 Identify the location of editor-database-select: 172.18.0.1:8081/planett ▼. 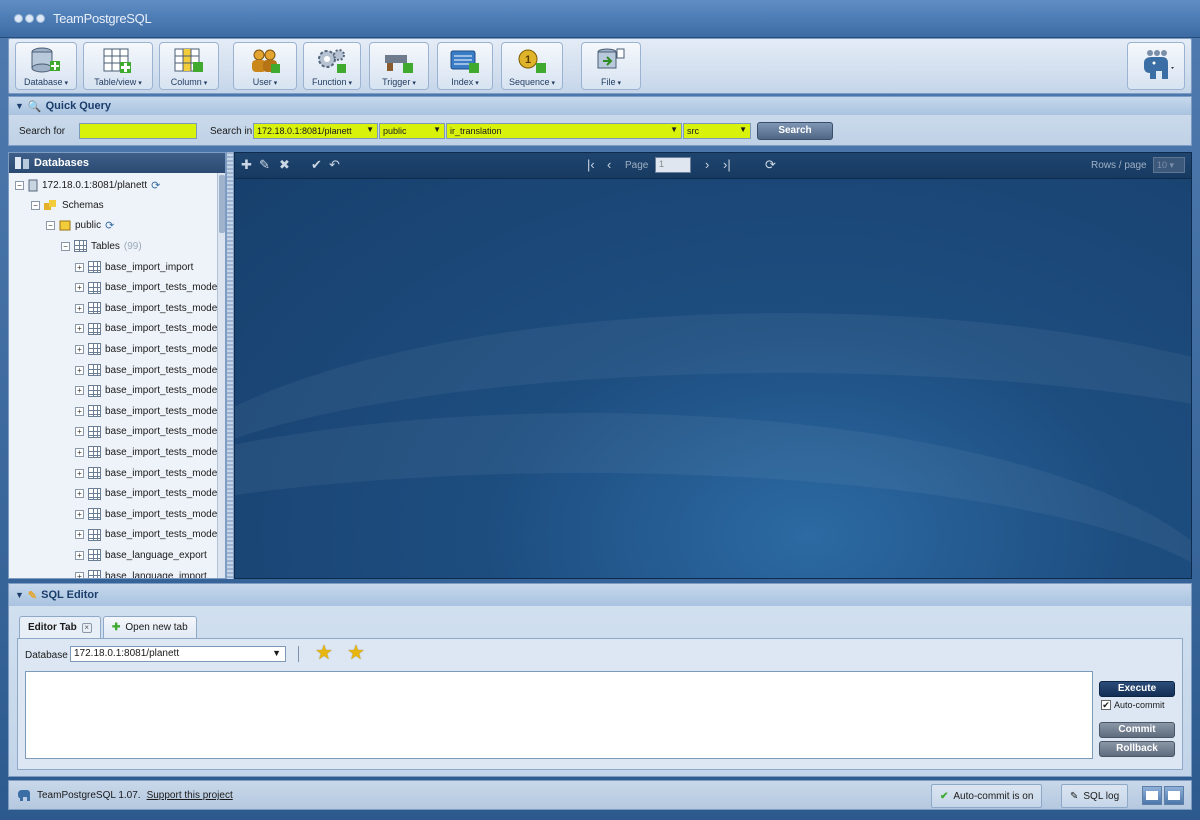
(178, 654).